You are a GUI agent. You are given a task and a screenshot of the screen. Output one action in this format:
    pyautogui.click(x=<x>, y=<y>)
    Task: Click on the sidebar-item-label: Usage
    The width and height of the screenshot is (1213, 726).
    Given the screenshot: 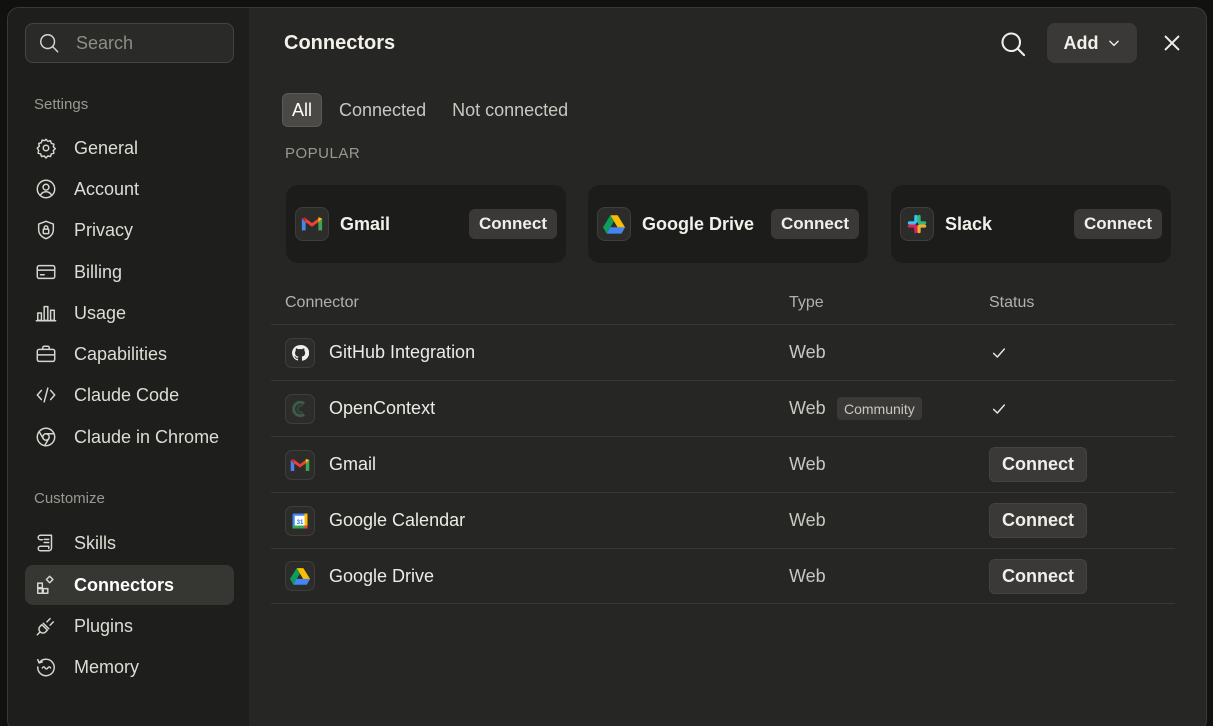 What is the action you would take?
    pyautogui.click(x=100, y=312)
    